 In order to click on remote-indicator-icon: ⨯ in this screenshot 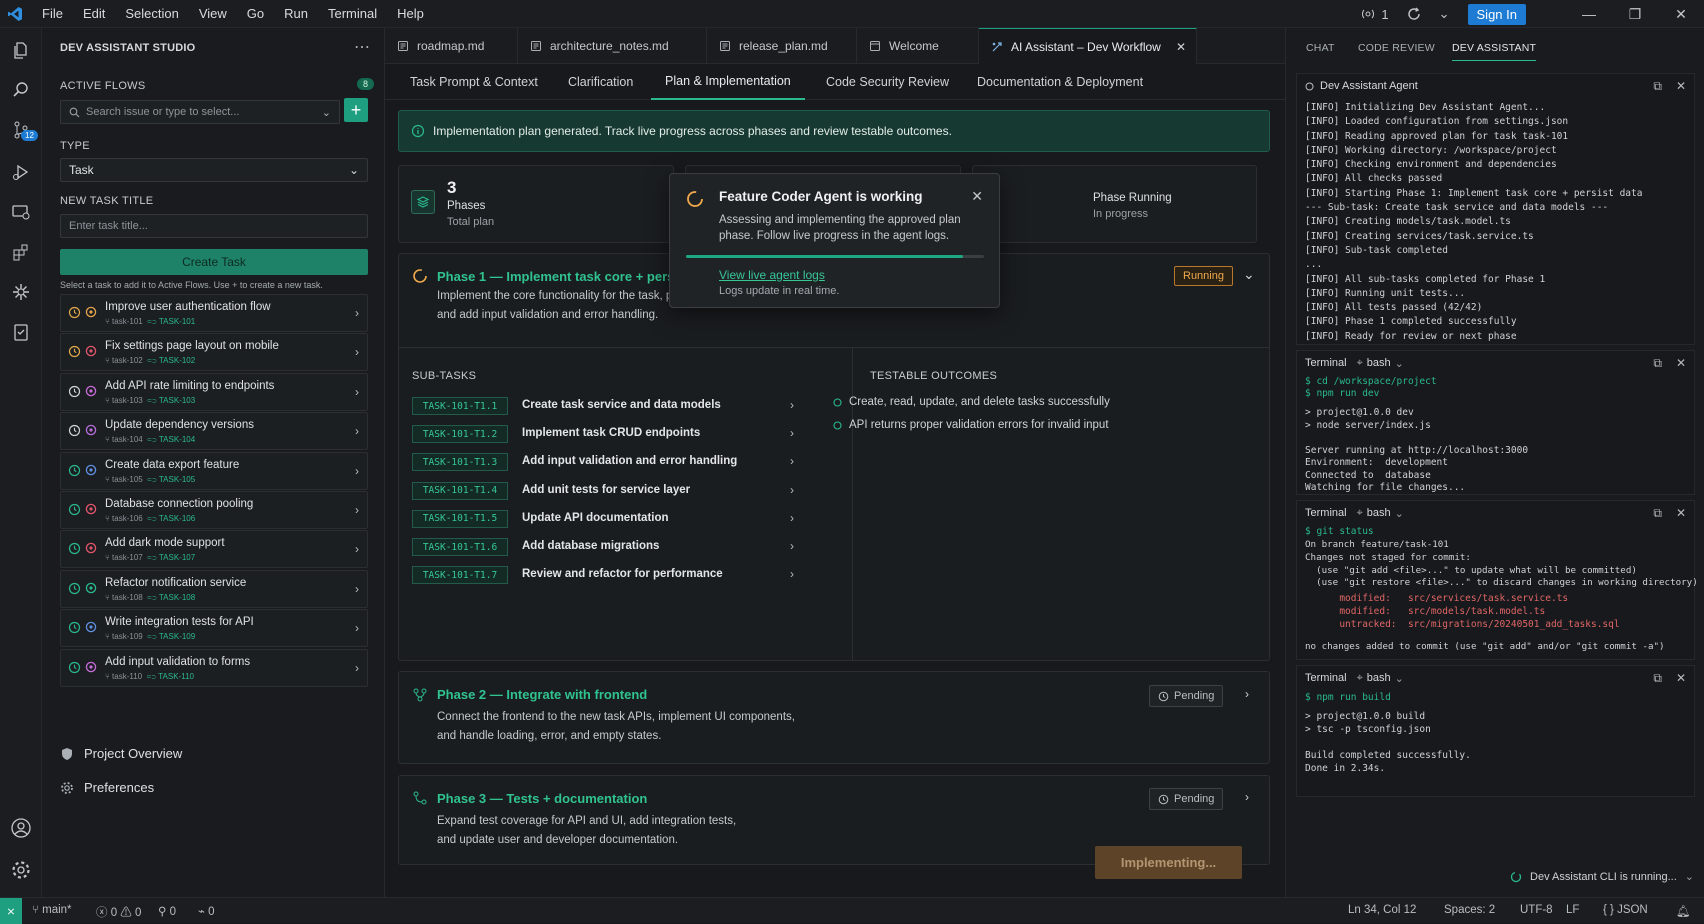, I will do `click(11, 911)`.